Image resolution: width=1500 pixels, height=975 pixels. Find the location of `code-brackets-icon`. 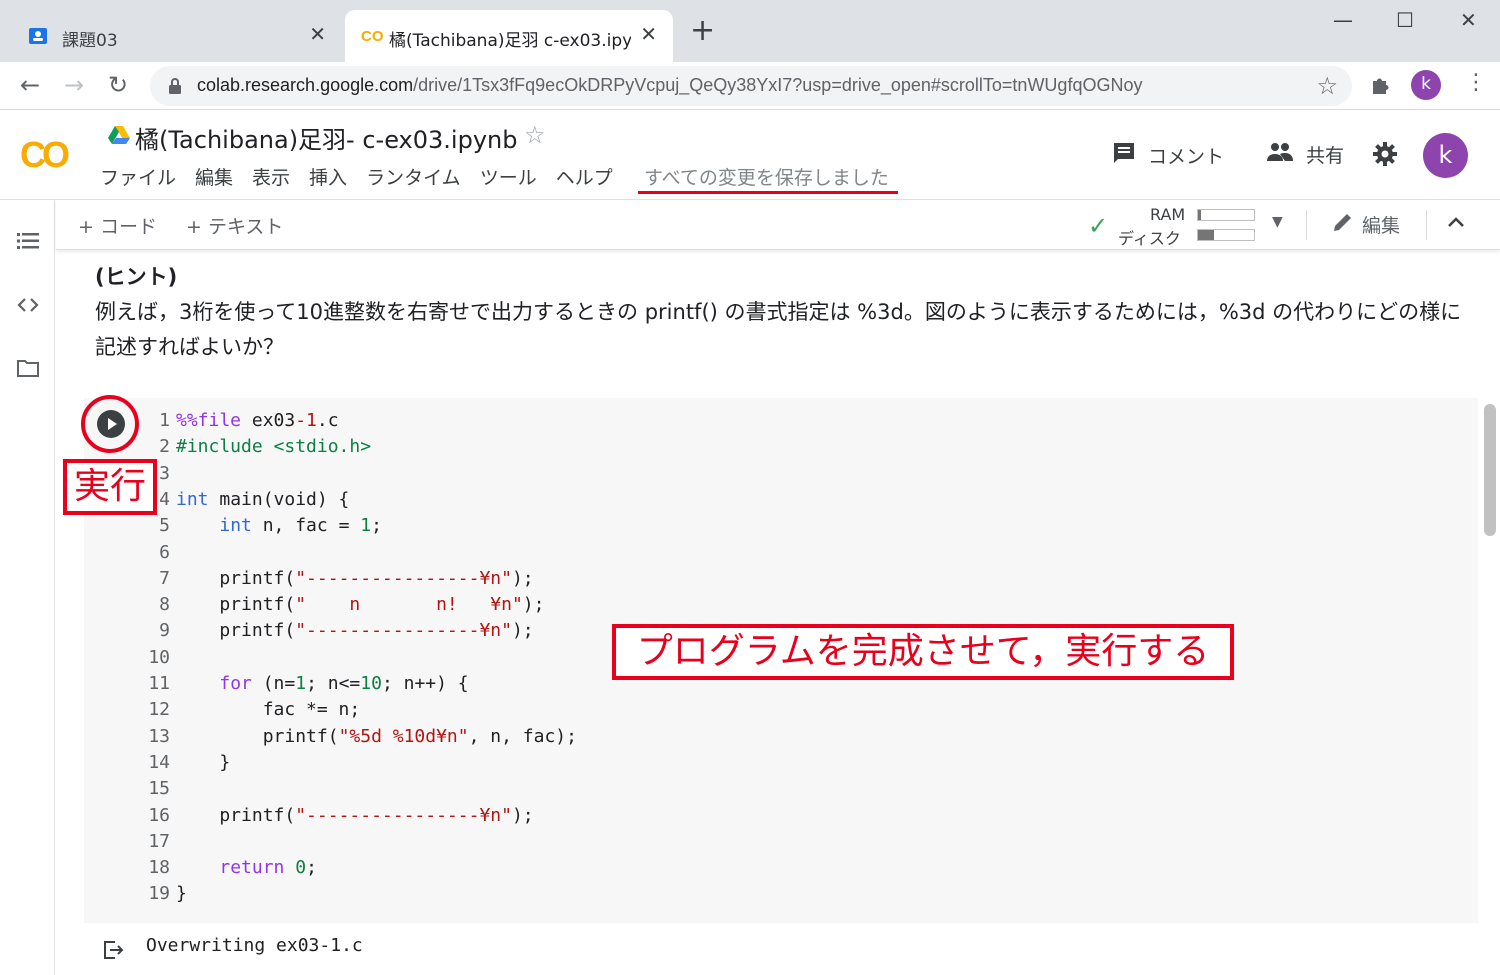

code-brackets-icon is located at coordinates (28, 307).